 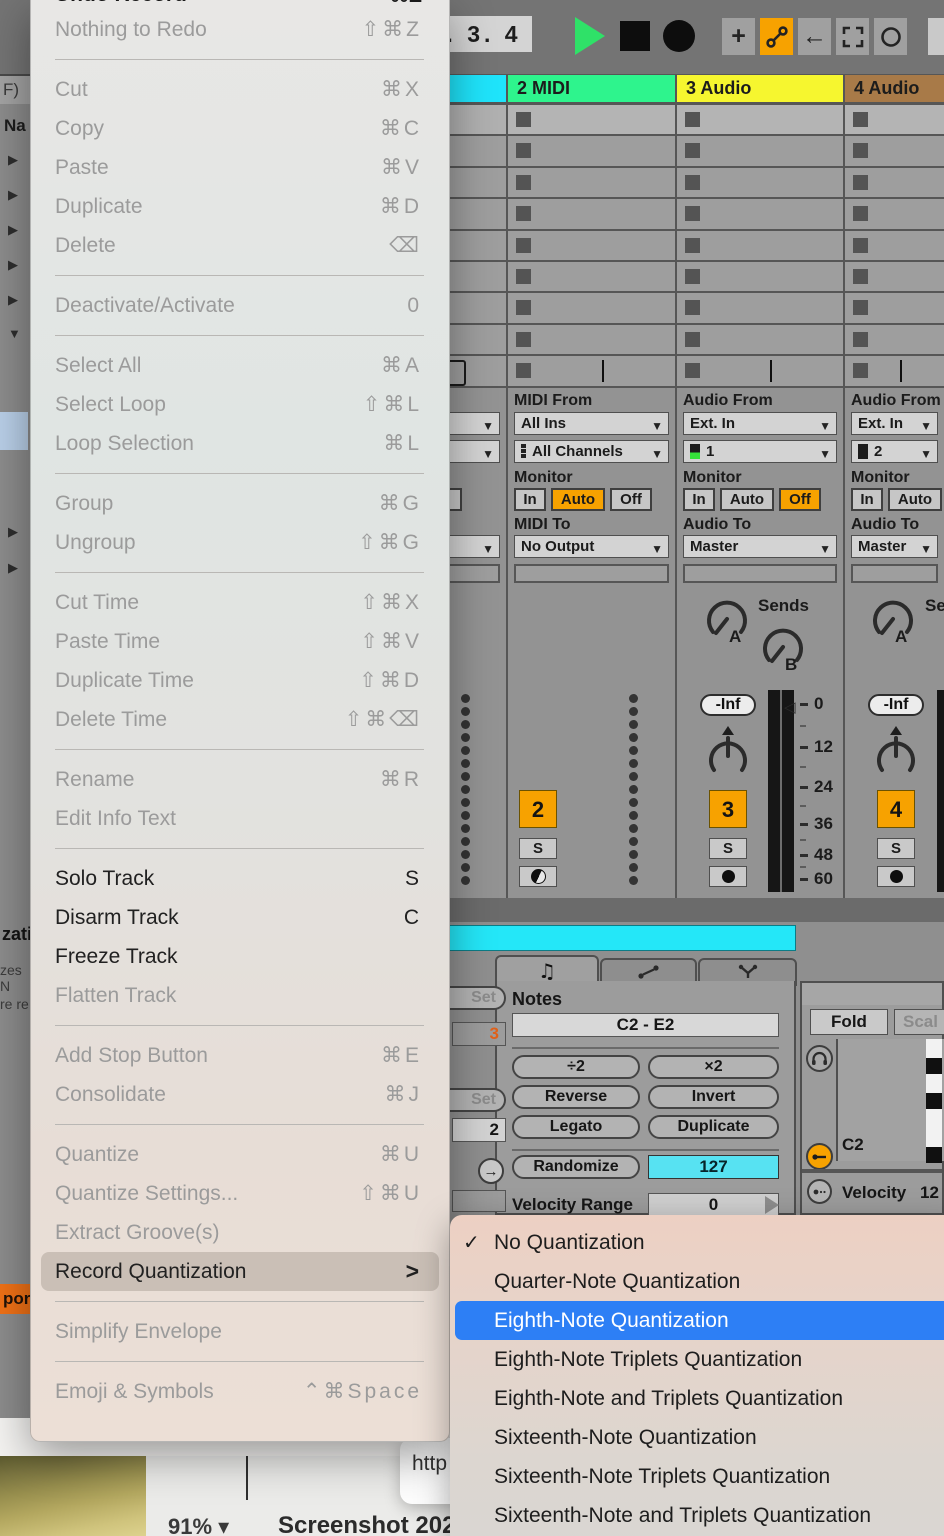 What do you see at coordinates (479, 1034) in the screenshot?
I see `signature-field-fragment: 3` at bounding box center [479, 1034].